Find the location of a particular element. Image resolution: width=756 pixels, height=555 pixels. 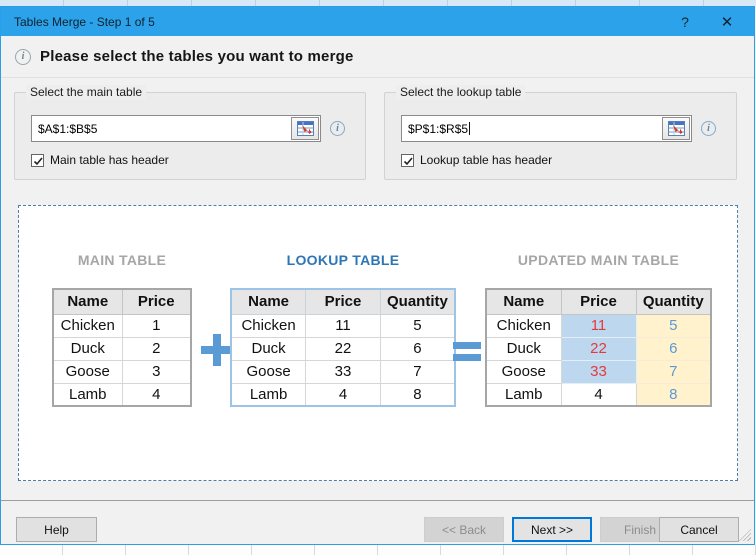

lookup-range-input: $P$1:$R$5 is located at coordinates (546, 128).